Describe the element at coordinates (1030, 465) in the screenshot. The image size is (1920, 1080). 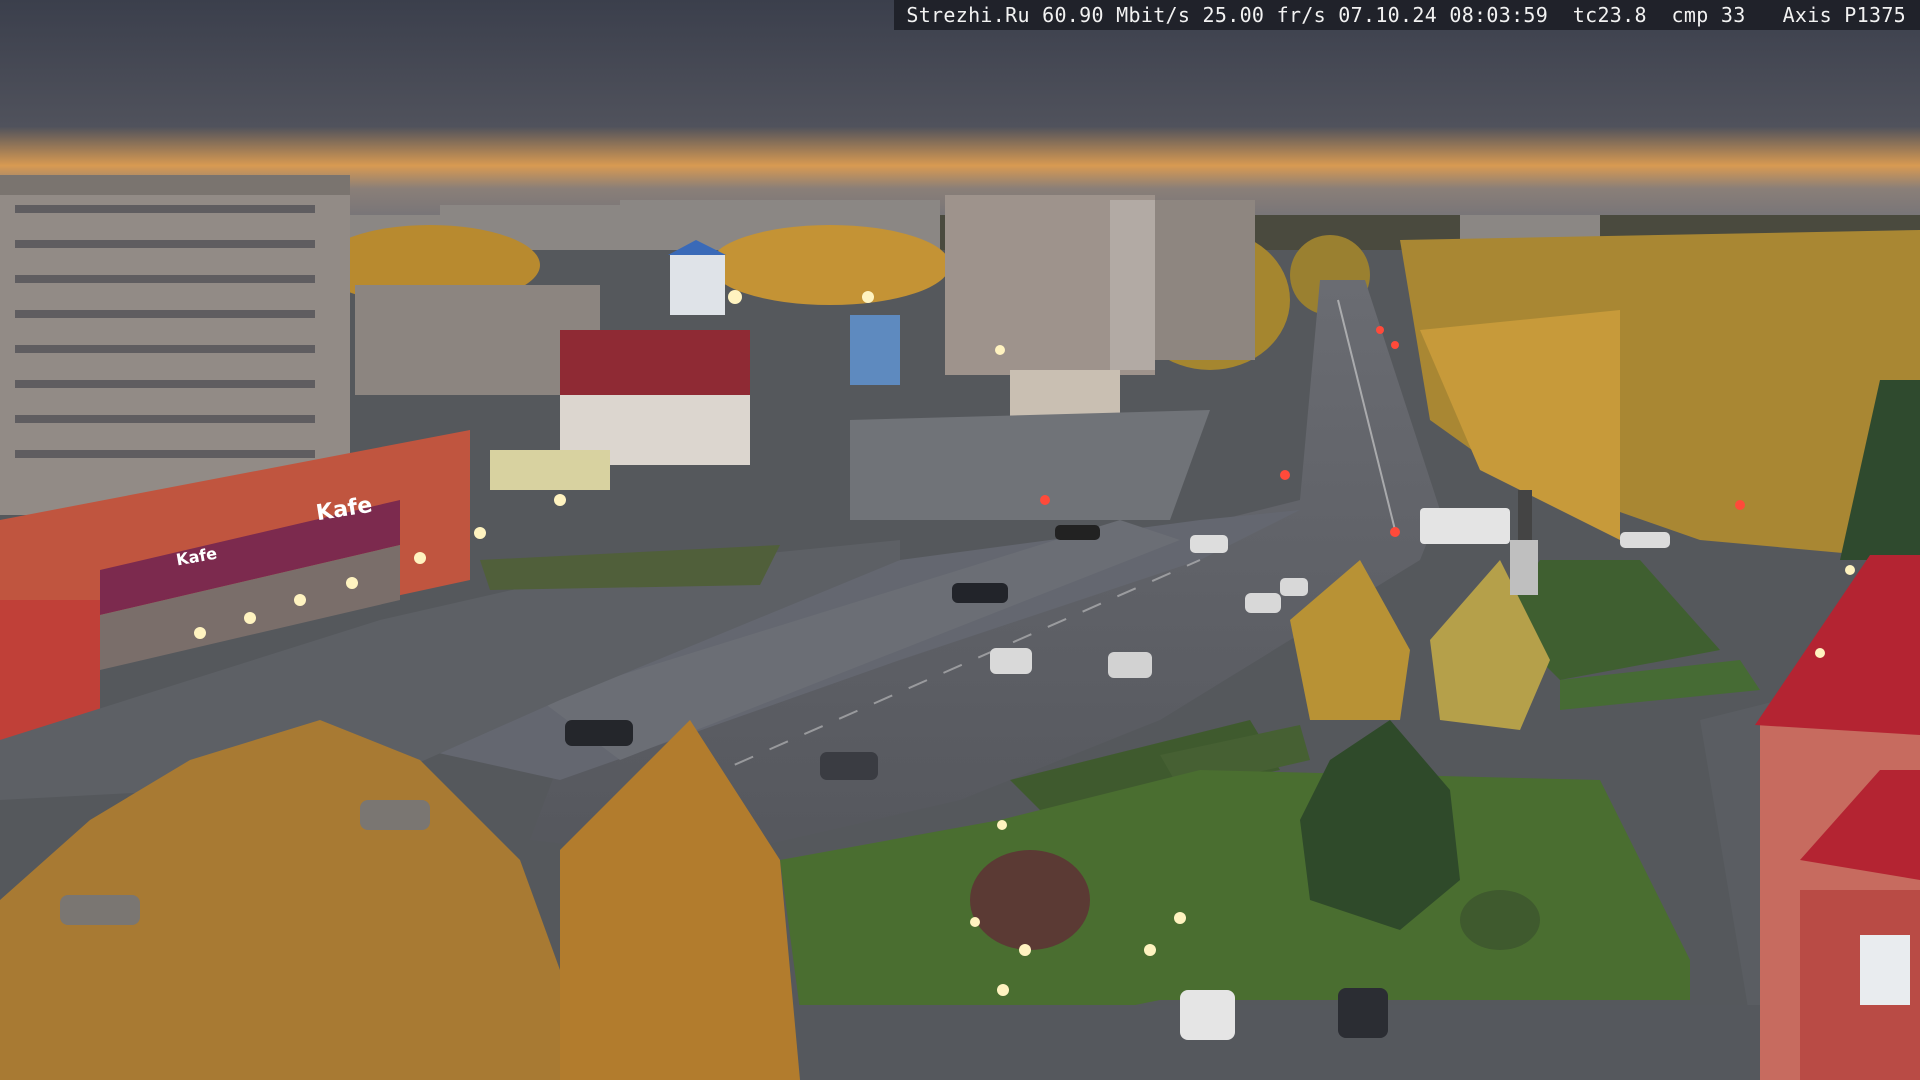
I see `central-plaza` at that location.